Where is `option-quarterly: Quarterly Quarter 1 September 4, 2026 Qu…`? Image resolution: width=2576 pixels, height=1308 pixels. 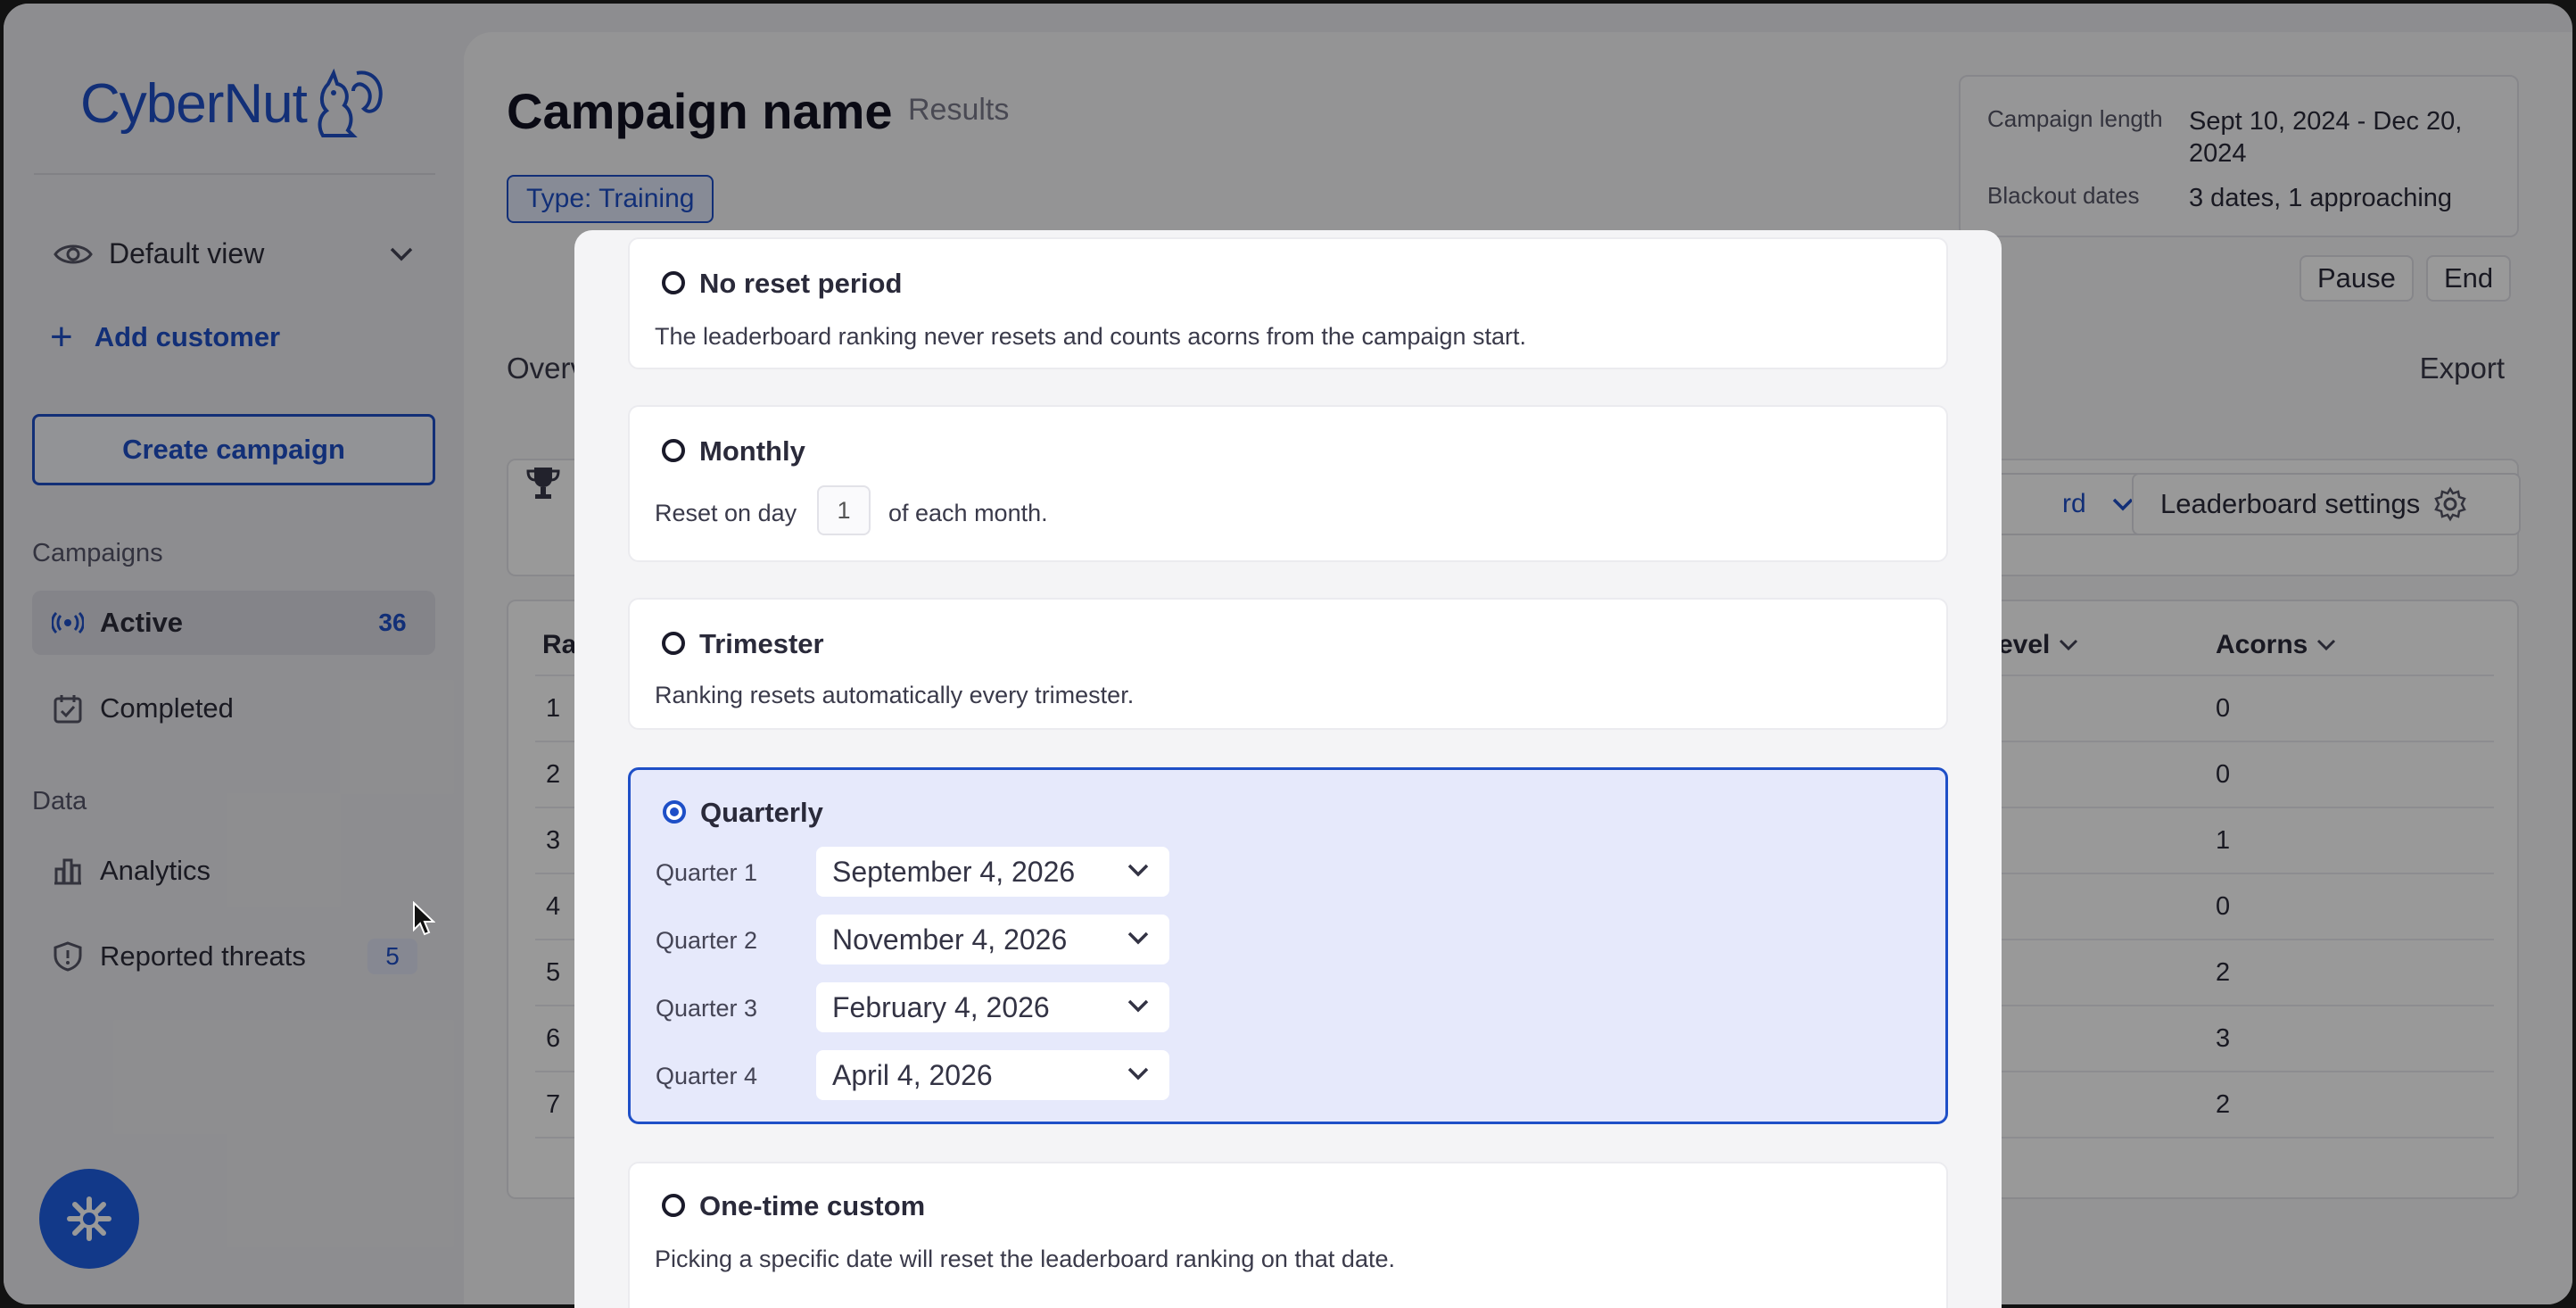
option-quarterly: Quarterly Quarter 1 September 4, 2026 Qu… is located at coordinates (1288, 945).